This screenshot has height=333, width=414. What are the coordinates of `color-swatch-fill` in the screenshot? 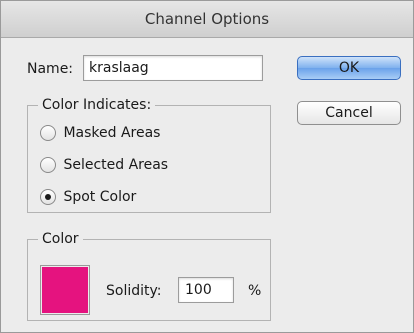 It's located at (65, 290).